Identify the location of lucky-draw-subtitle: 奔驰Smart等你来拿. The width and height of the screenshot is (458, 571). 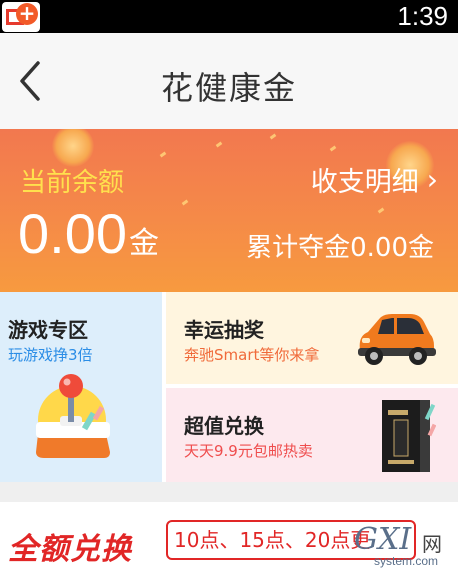
(252, 355).